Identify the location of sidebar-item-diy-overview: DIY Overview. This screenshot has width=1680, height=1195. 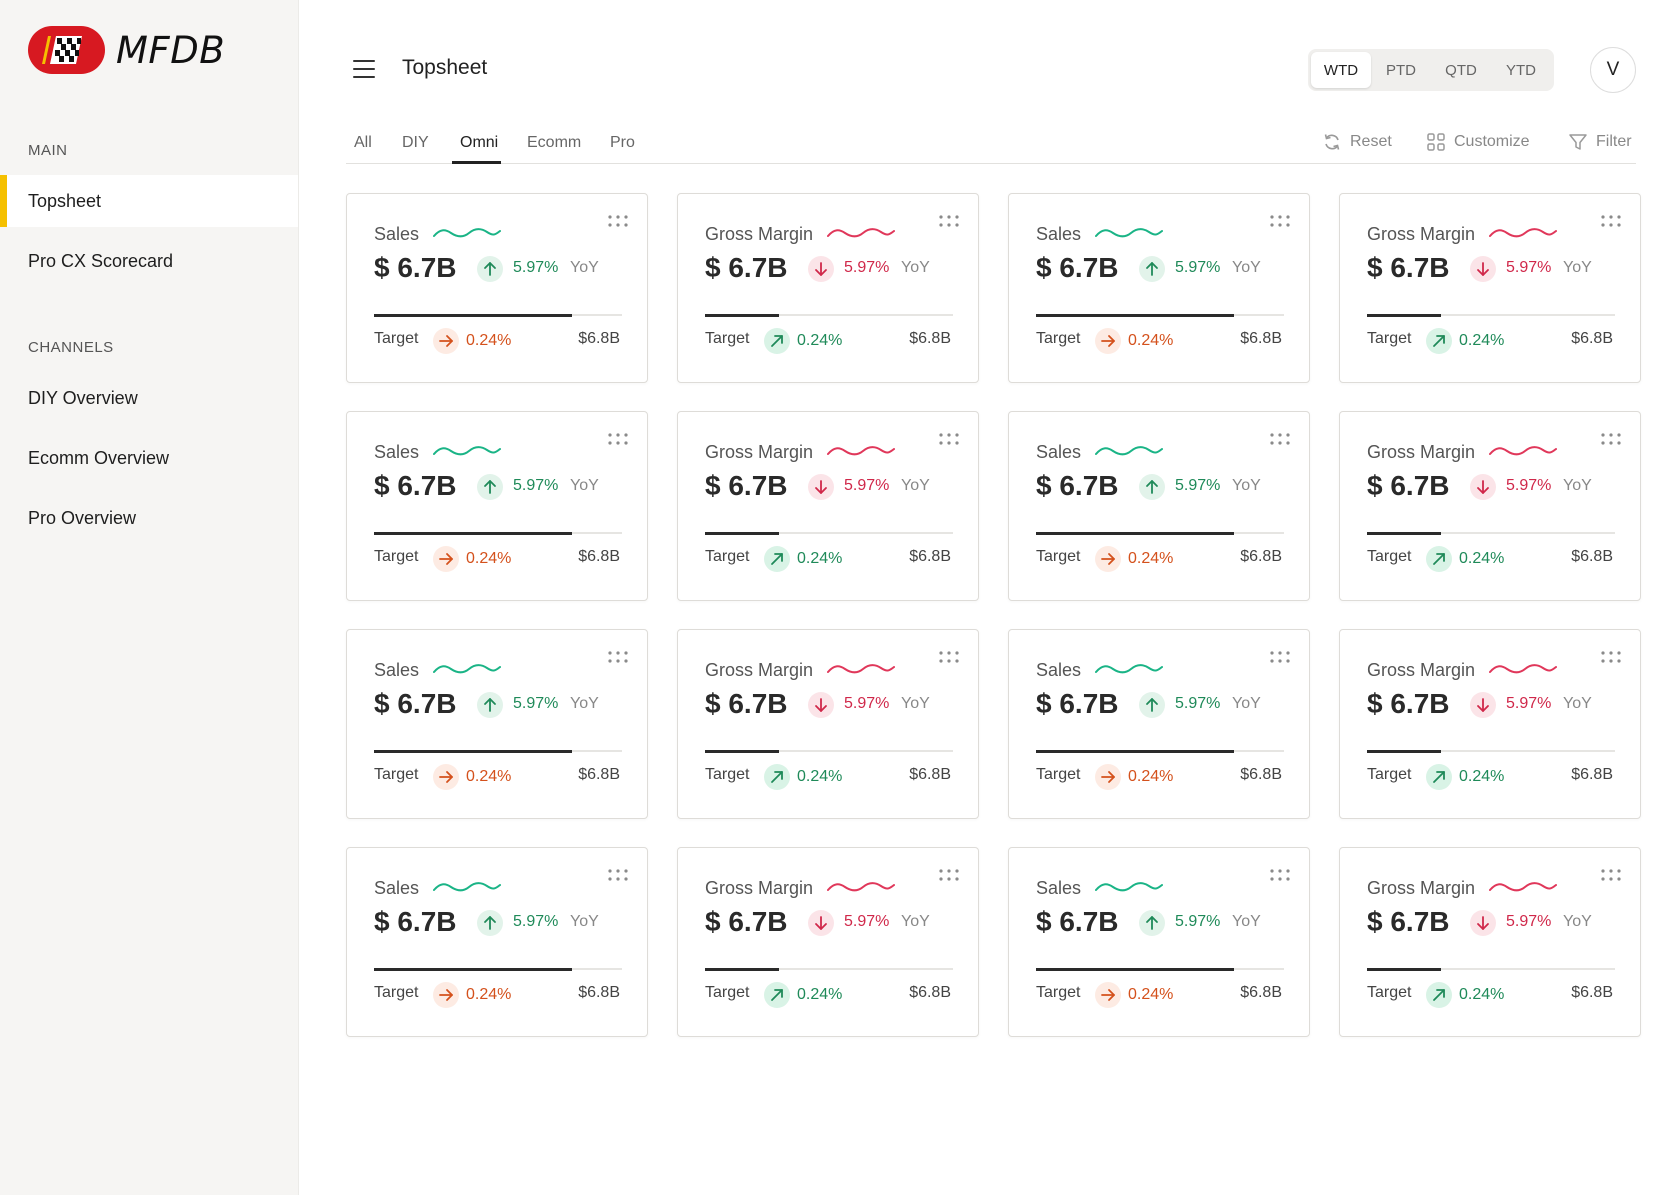
(149, 398).